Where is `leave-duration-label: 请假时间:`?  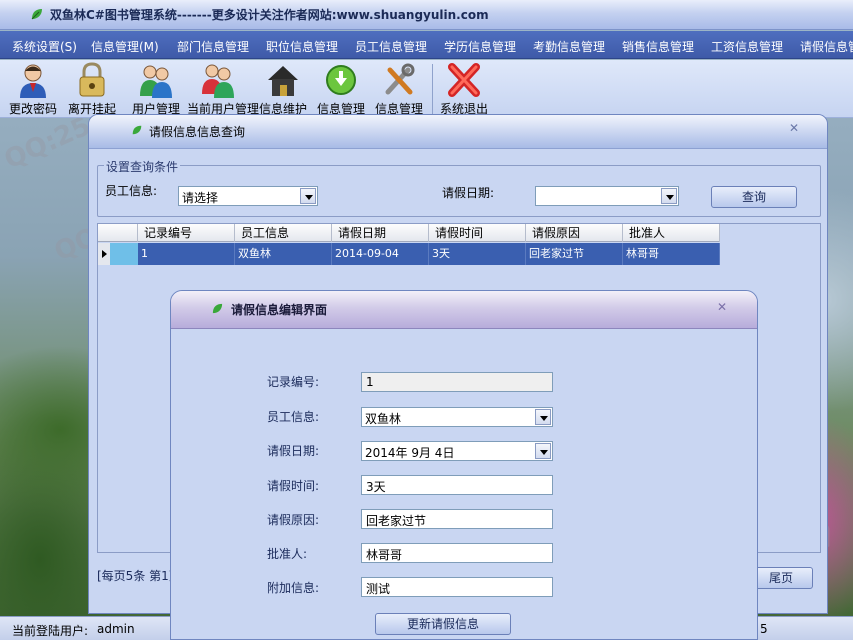
leave-duration-label: 请假时间: is located at coordinates (293, 486).